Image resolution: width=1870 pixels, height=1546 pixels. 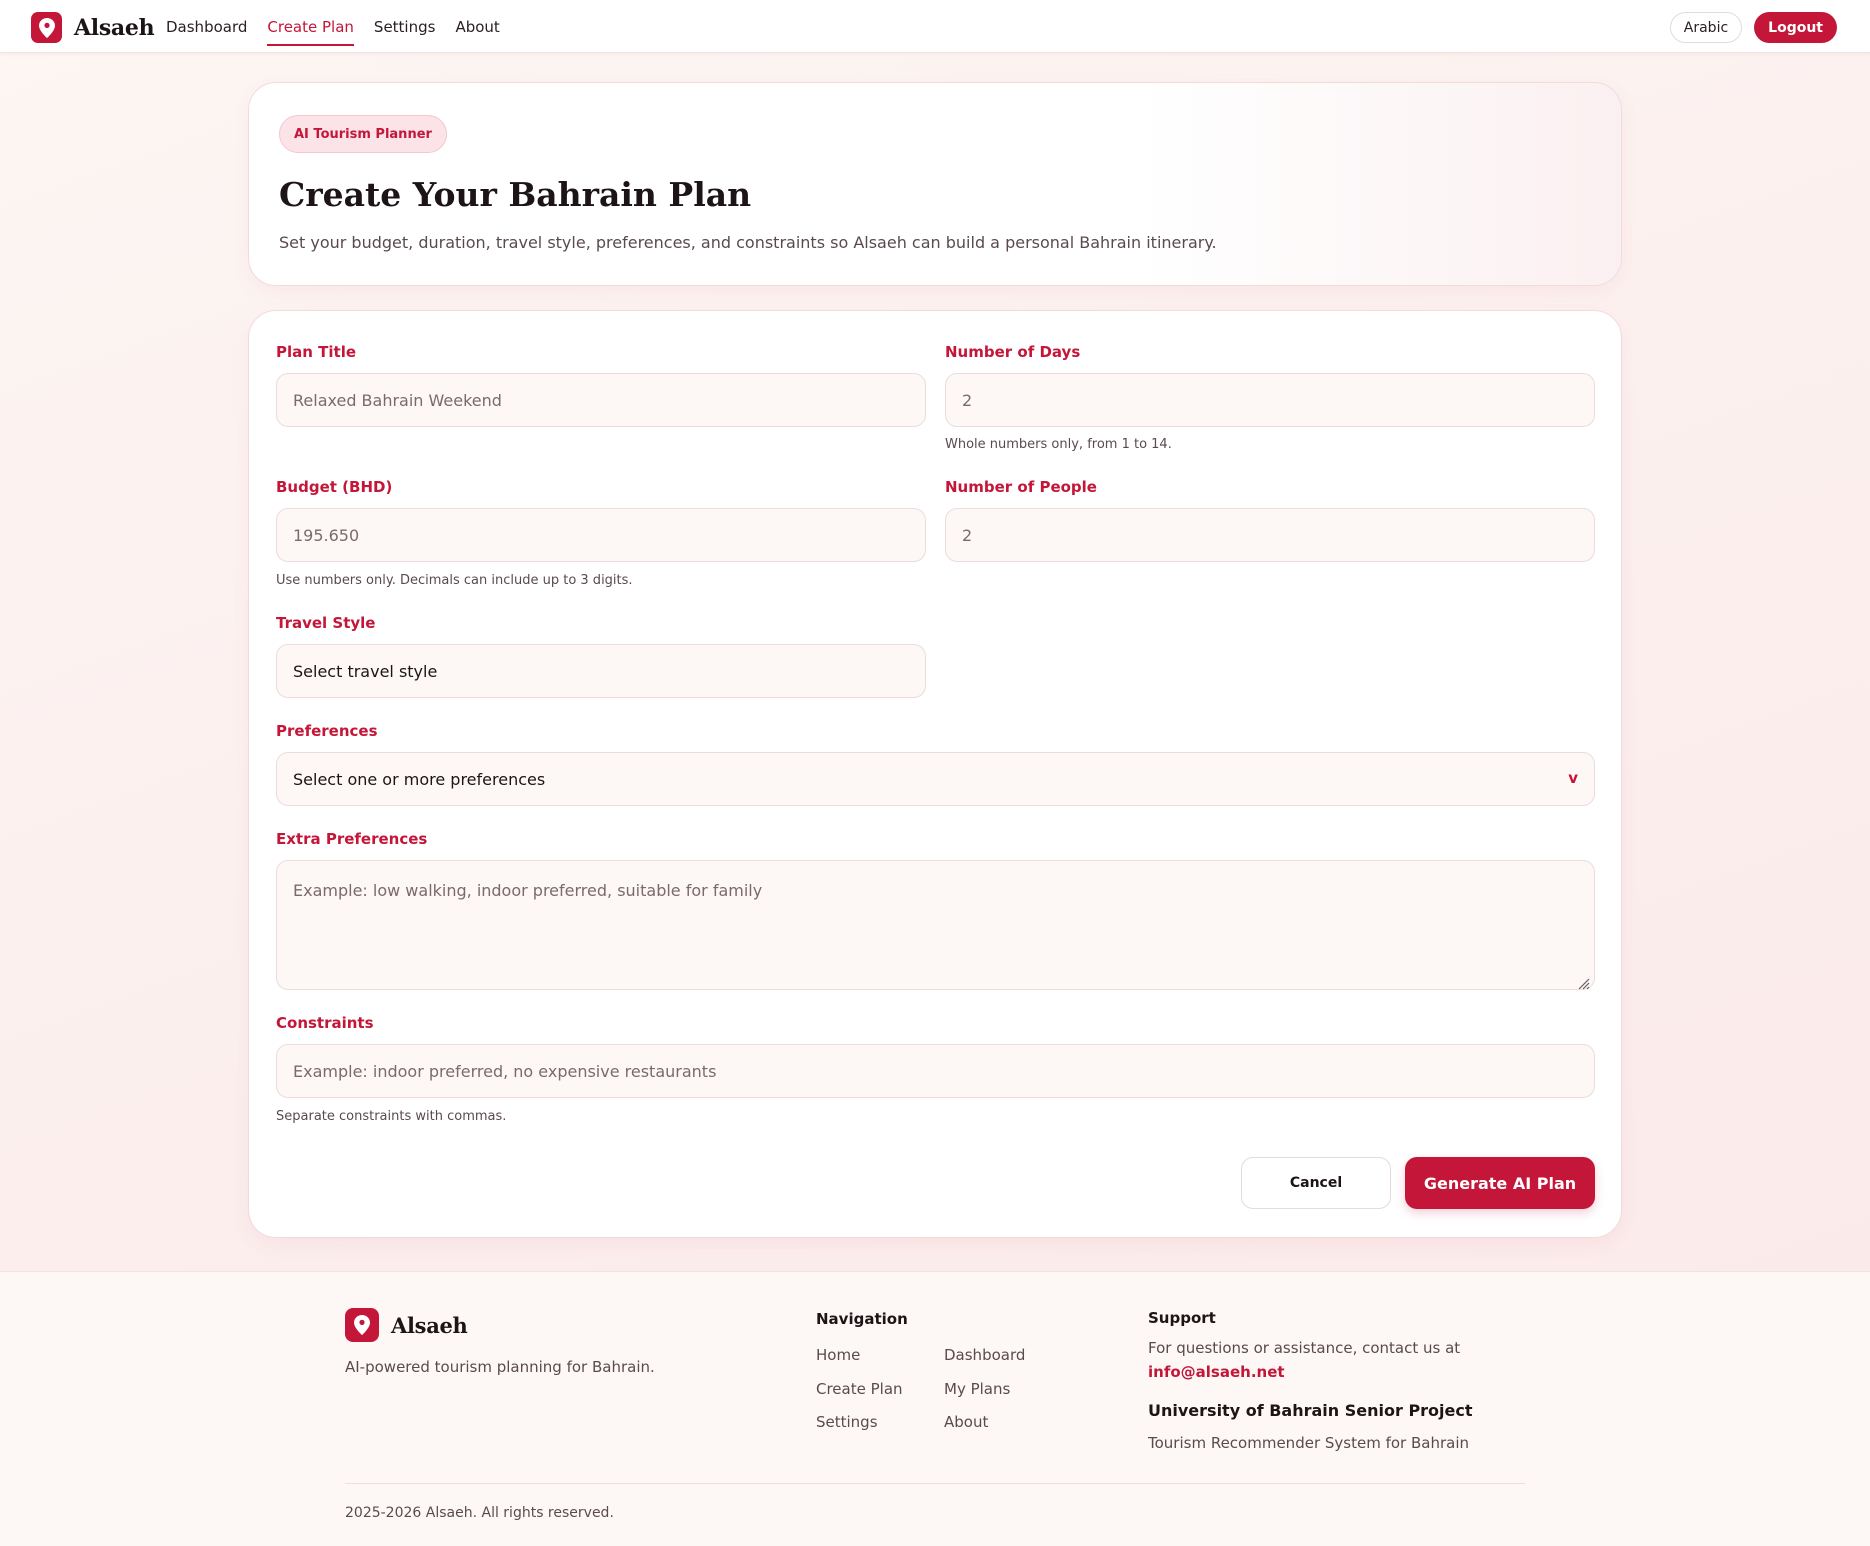 What do you see at coordinates (1310, 1410) in the screenshot?
I see `project-title: University of Bahrain Senior Project` at bounding box center [1310, 1410].